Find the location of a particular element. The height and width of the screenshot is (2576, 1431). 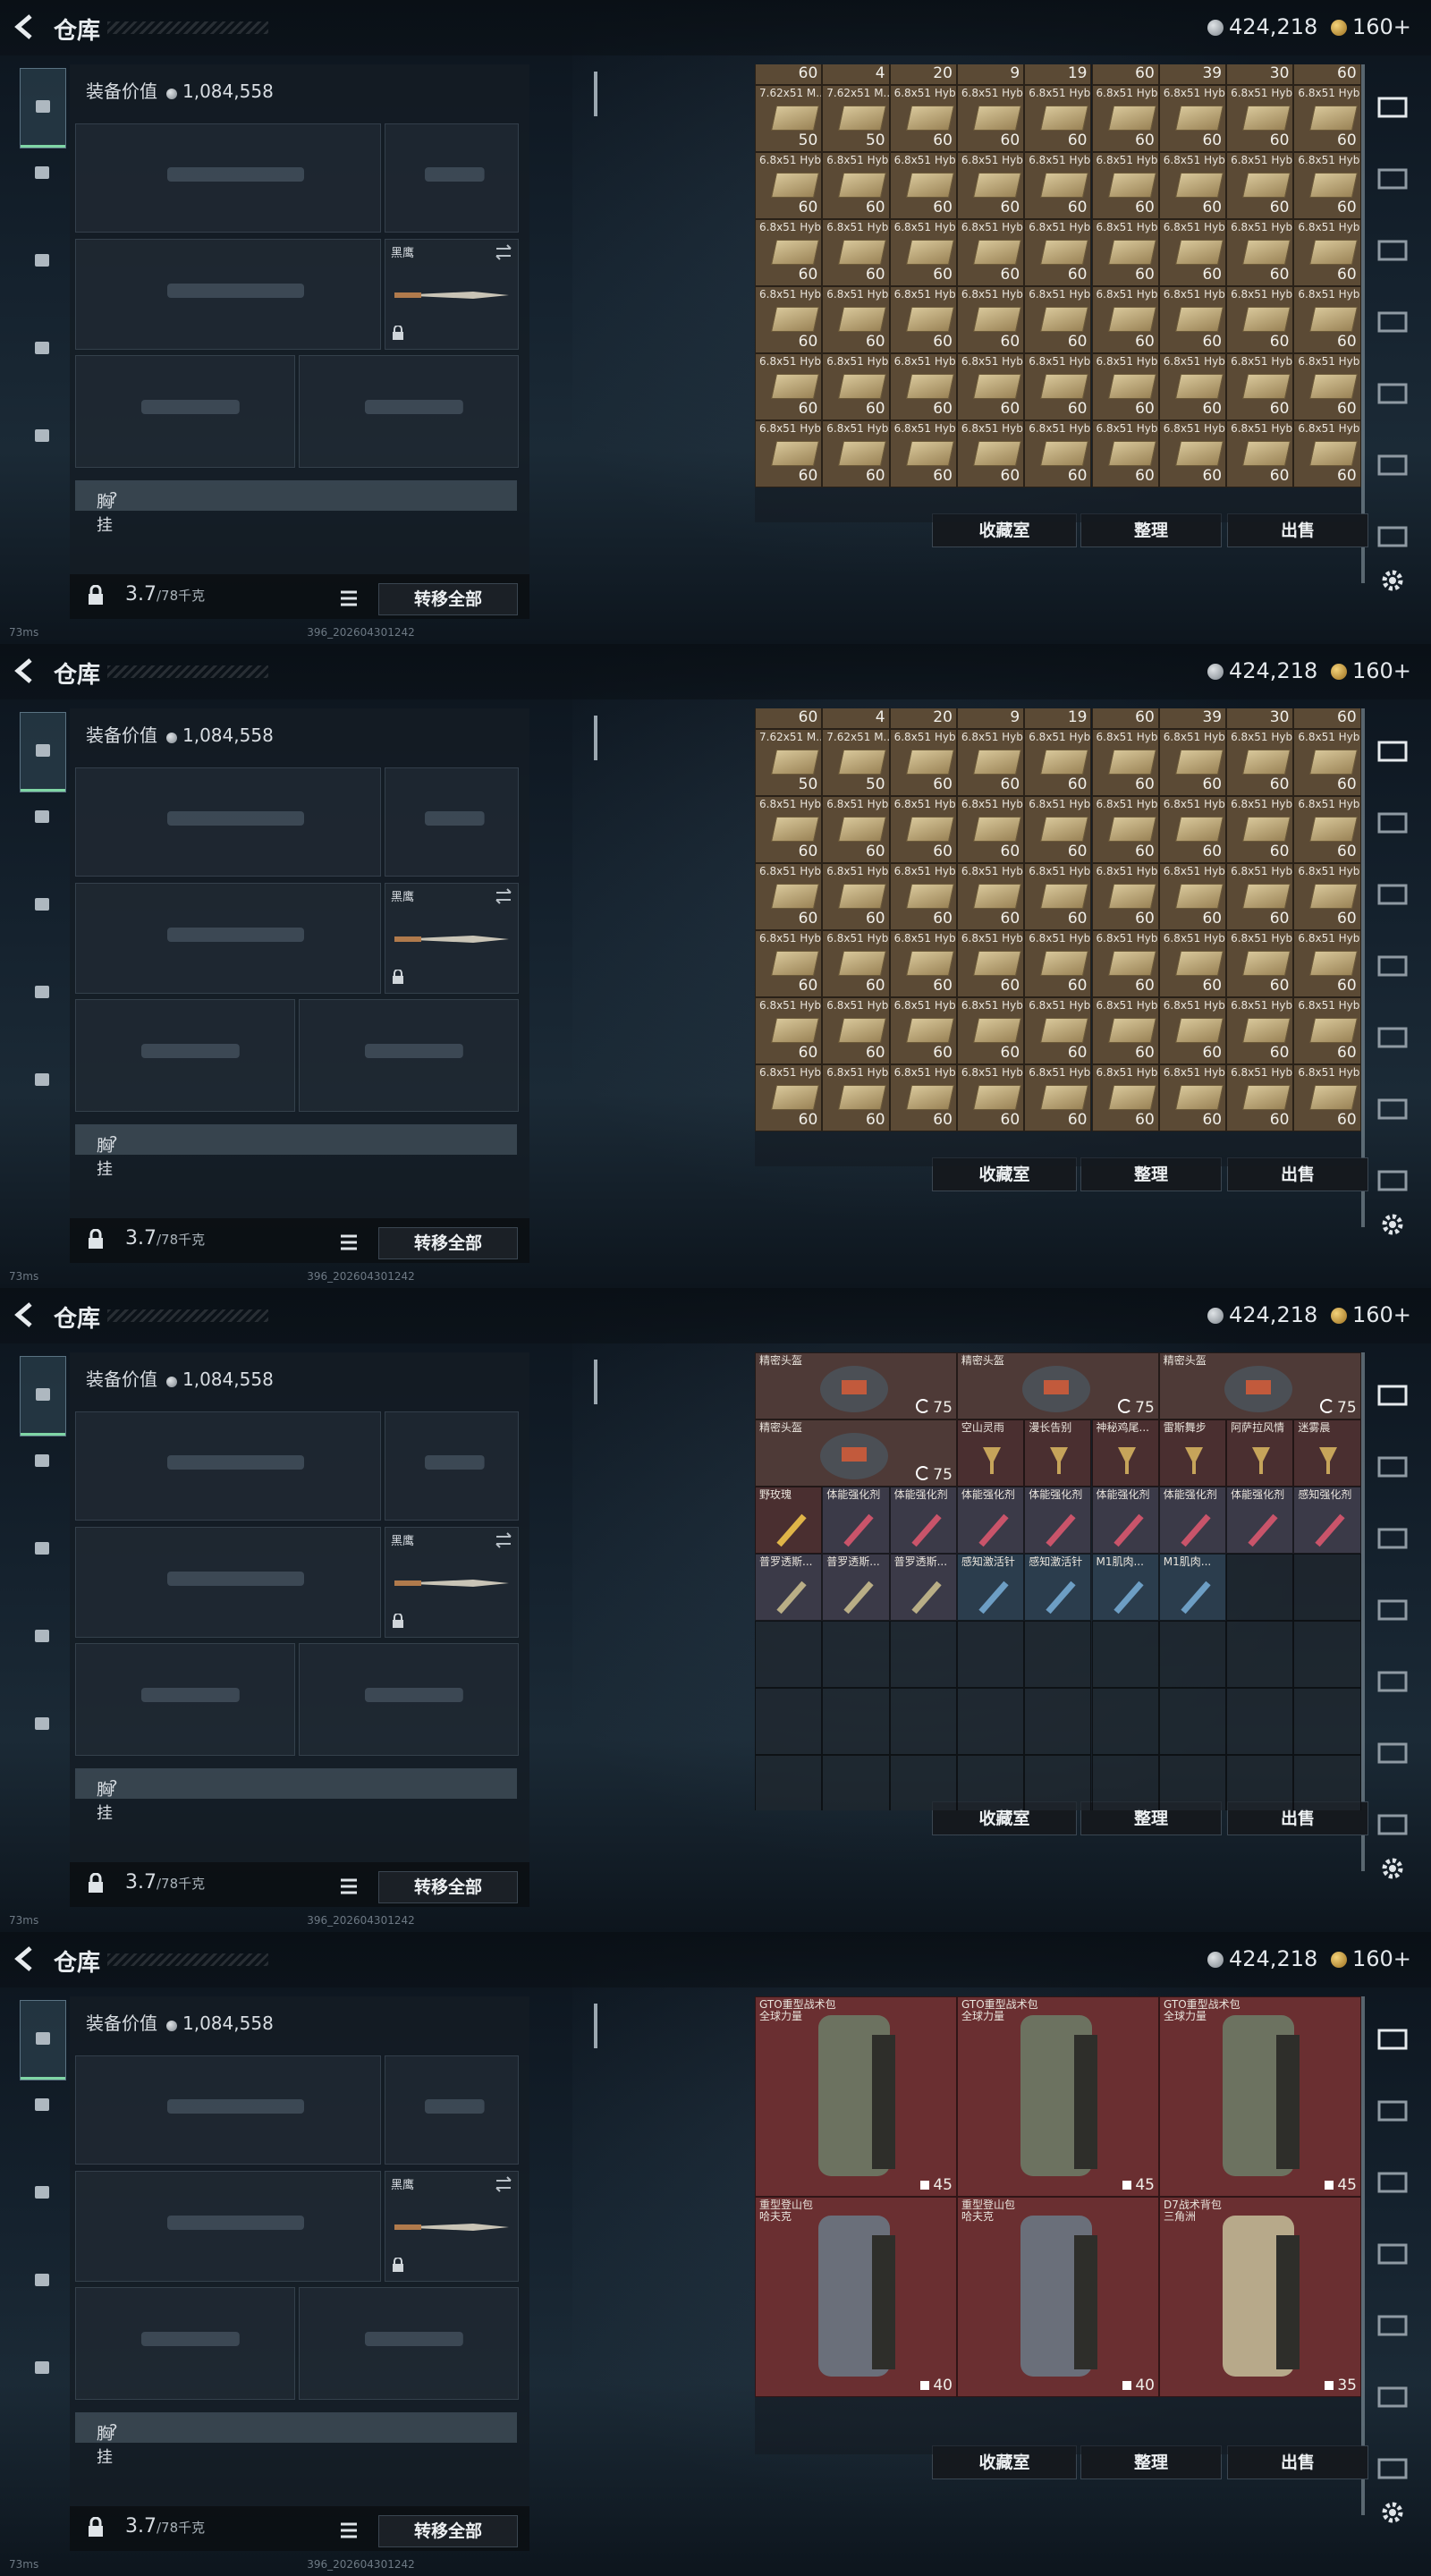

armor-slot is located at coordinates (409, 1055).